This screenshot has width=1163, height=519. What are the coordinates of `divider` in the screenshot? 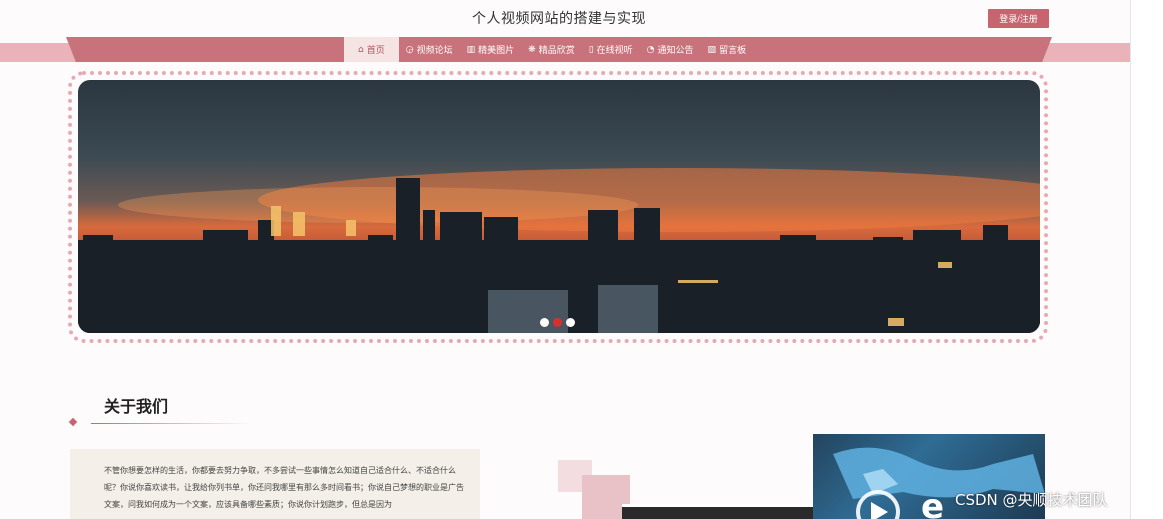 It's located at (171, 423).